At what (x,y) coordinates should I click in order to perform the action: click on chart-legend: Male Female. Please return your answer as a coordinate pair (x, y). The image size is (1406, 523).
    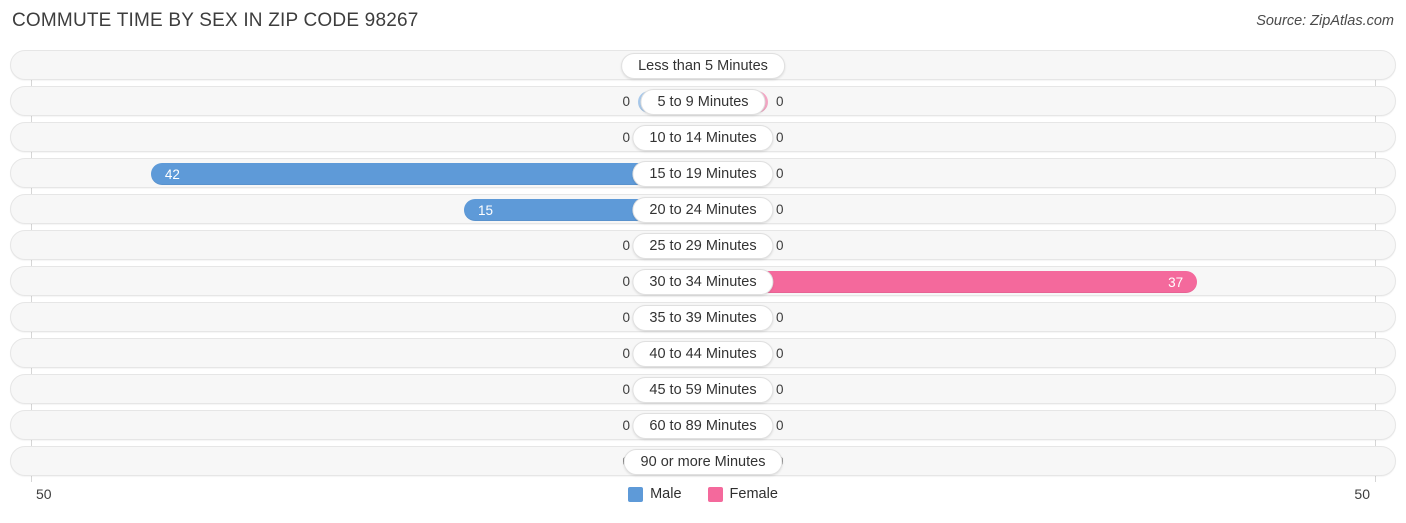
    Looking at the image, I should click on (703, 494).